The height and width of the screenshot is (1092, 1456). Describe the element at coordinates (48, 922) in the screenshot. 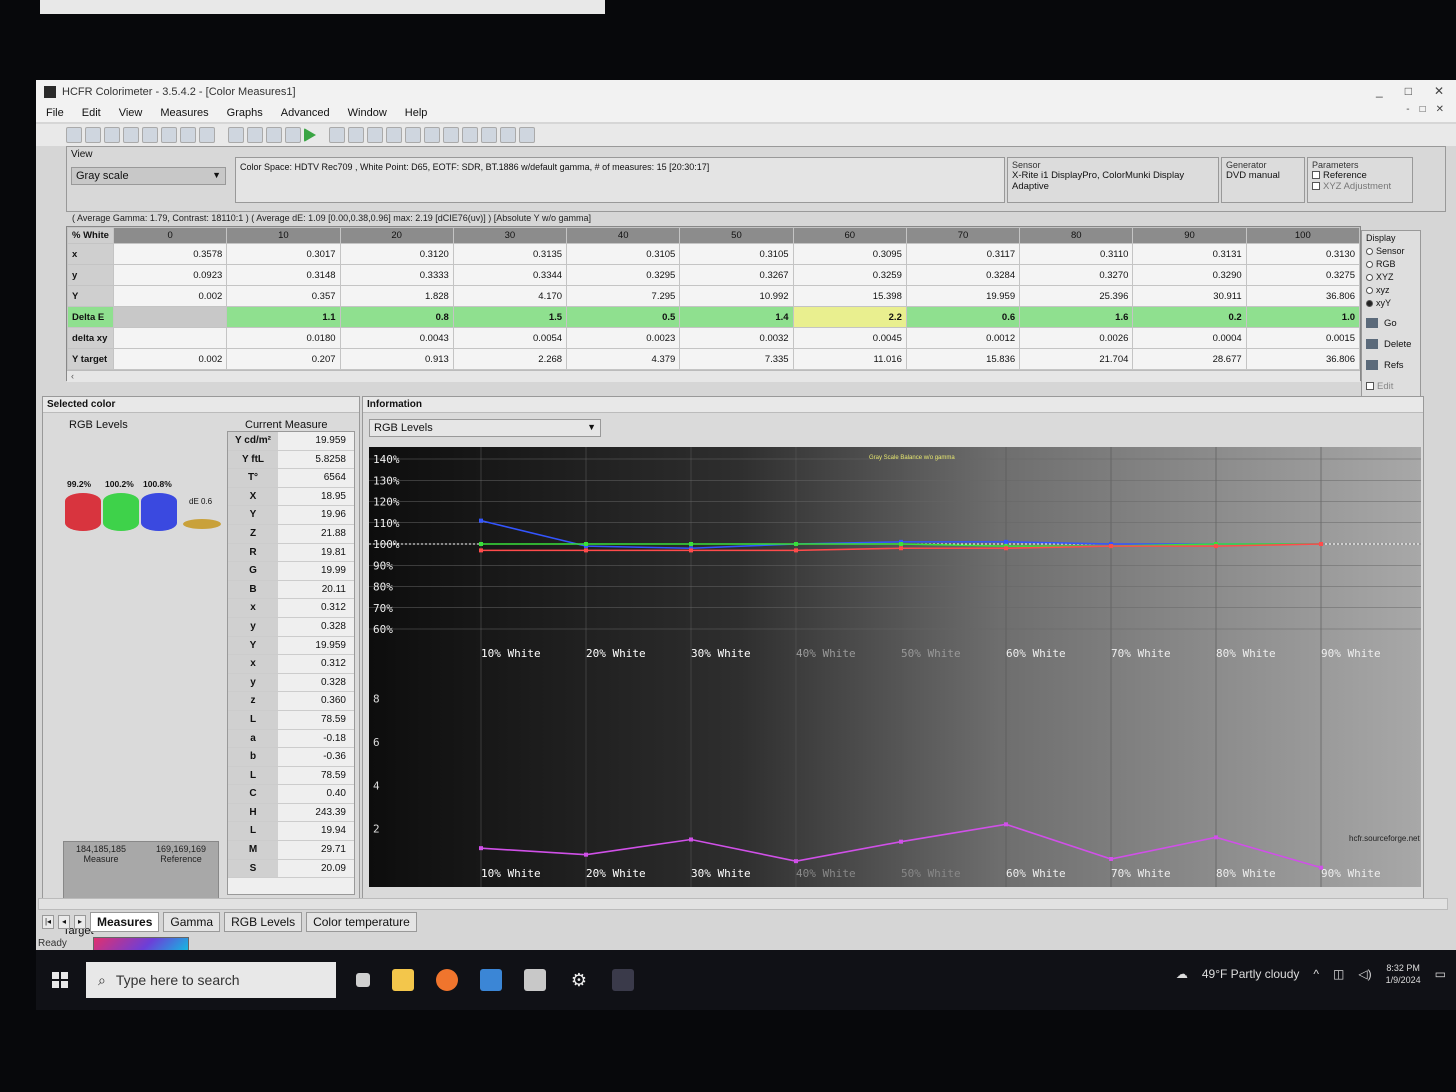

I see `tab-first-icon: |◂` at that location.